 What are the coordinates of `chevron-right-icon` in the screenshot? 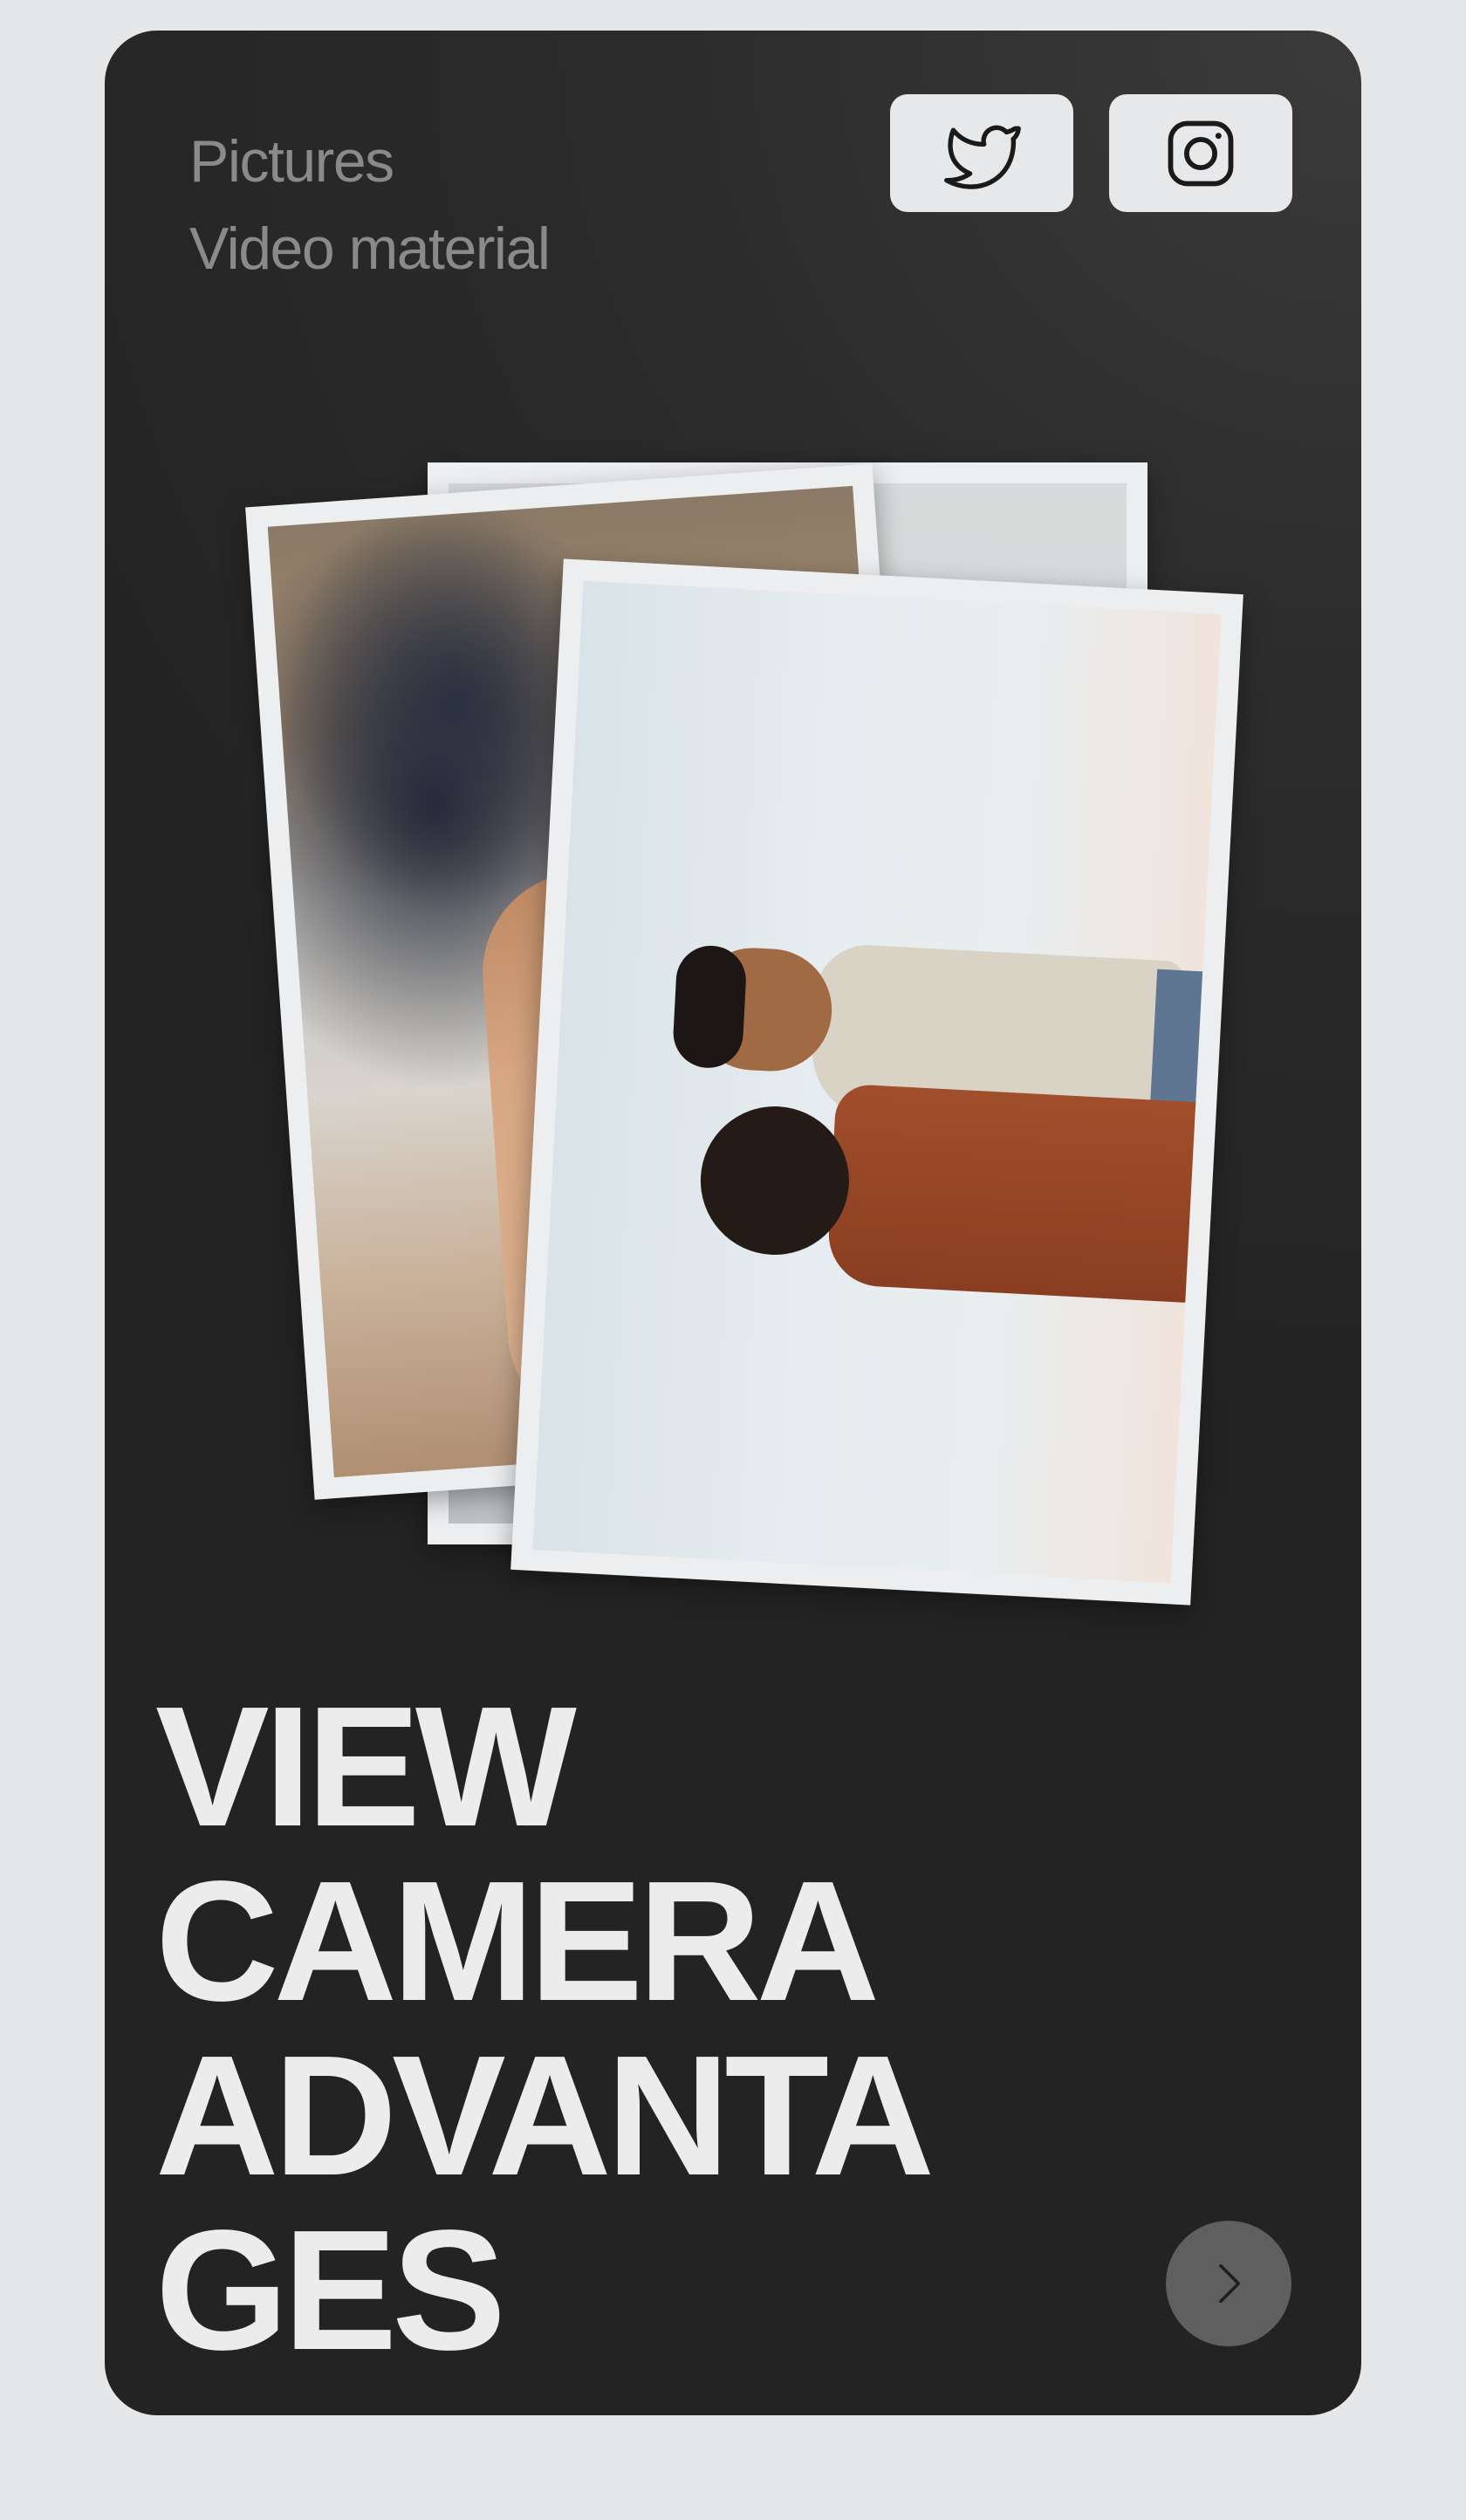 It's located at (1230, 2283).